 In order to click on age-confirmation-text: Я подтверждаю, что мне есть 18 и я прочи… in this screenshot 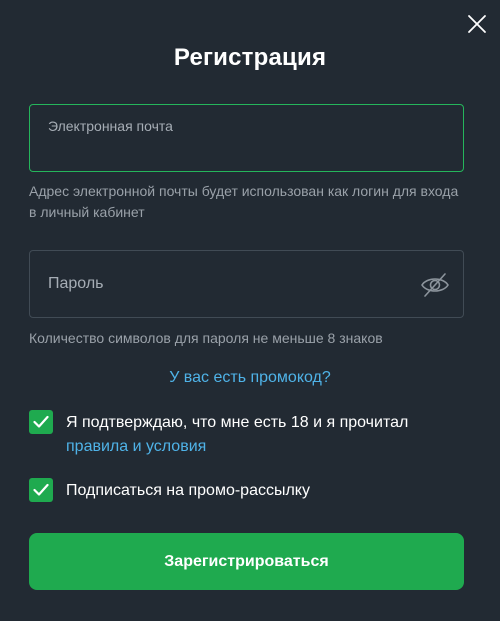, I will do `click(271, 435)`.